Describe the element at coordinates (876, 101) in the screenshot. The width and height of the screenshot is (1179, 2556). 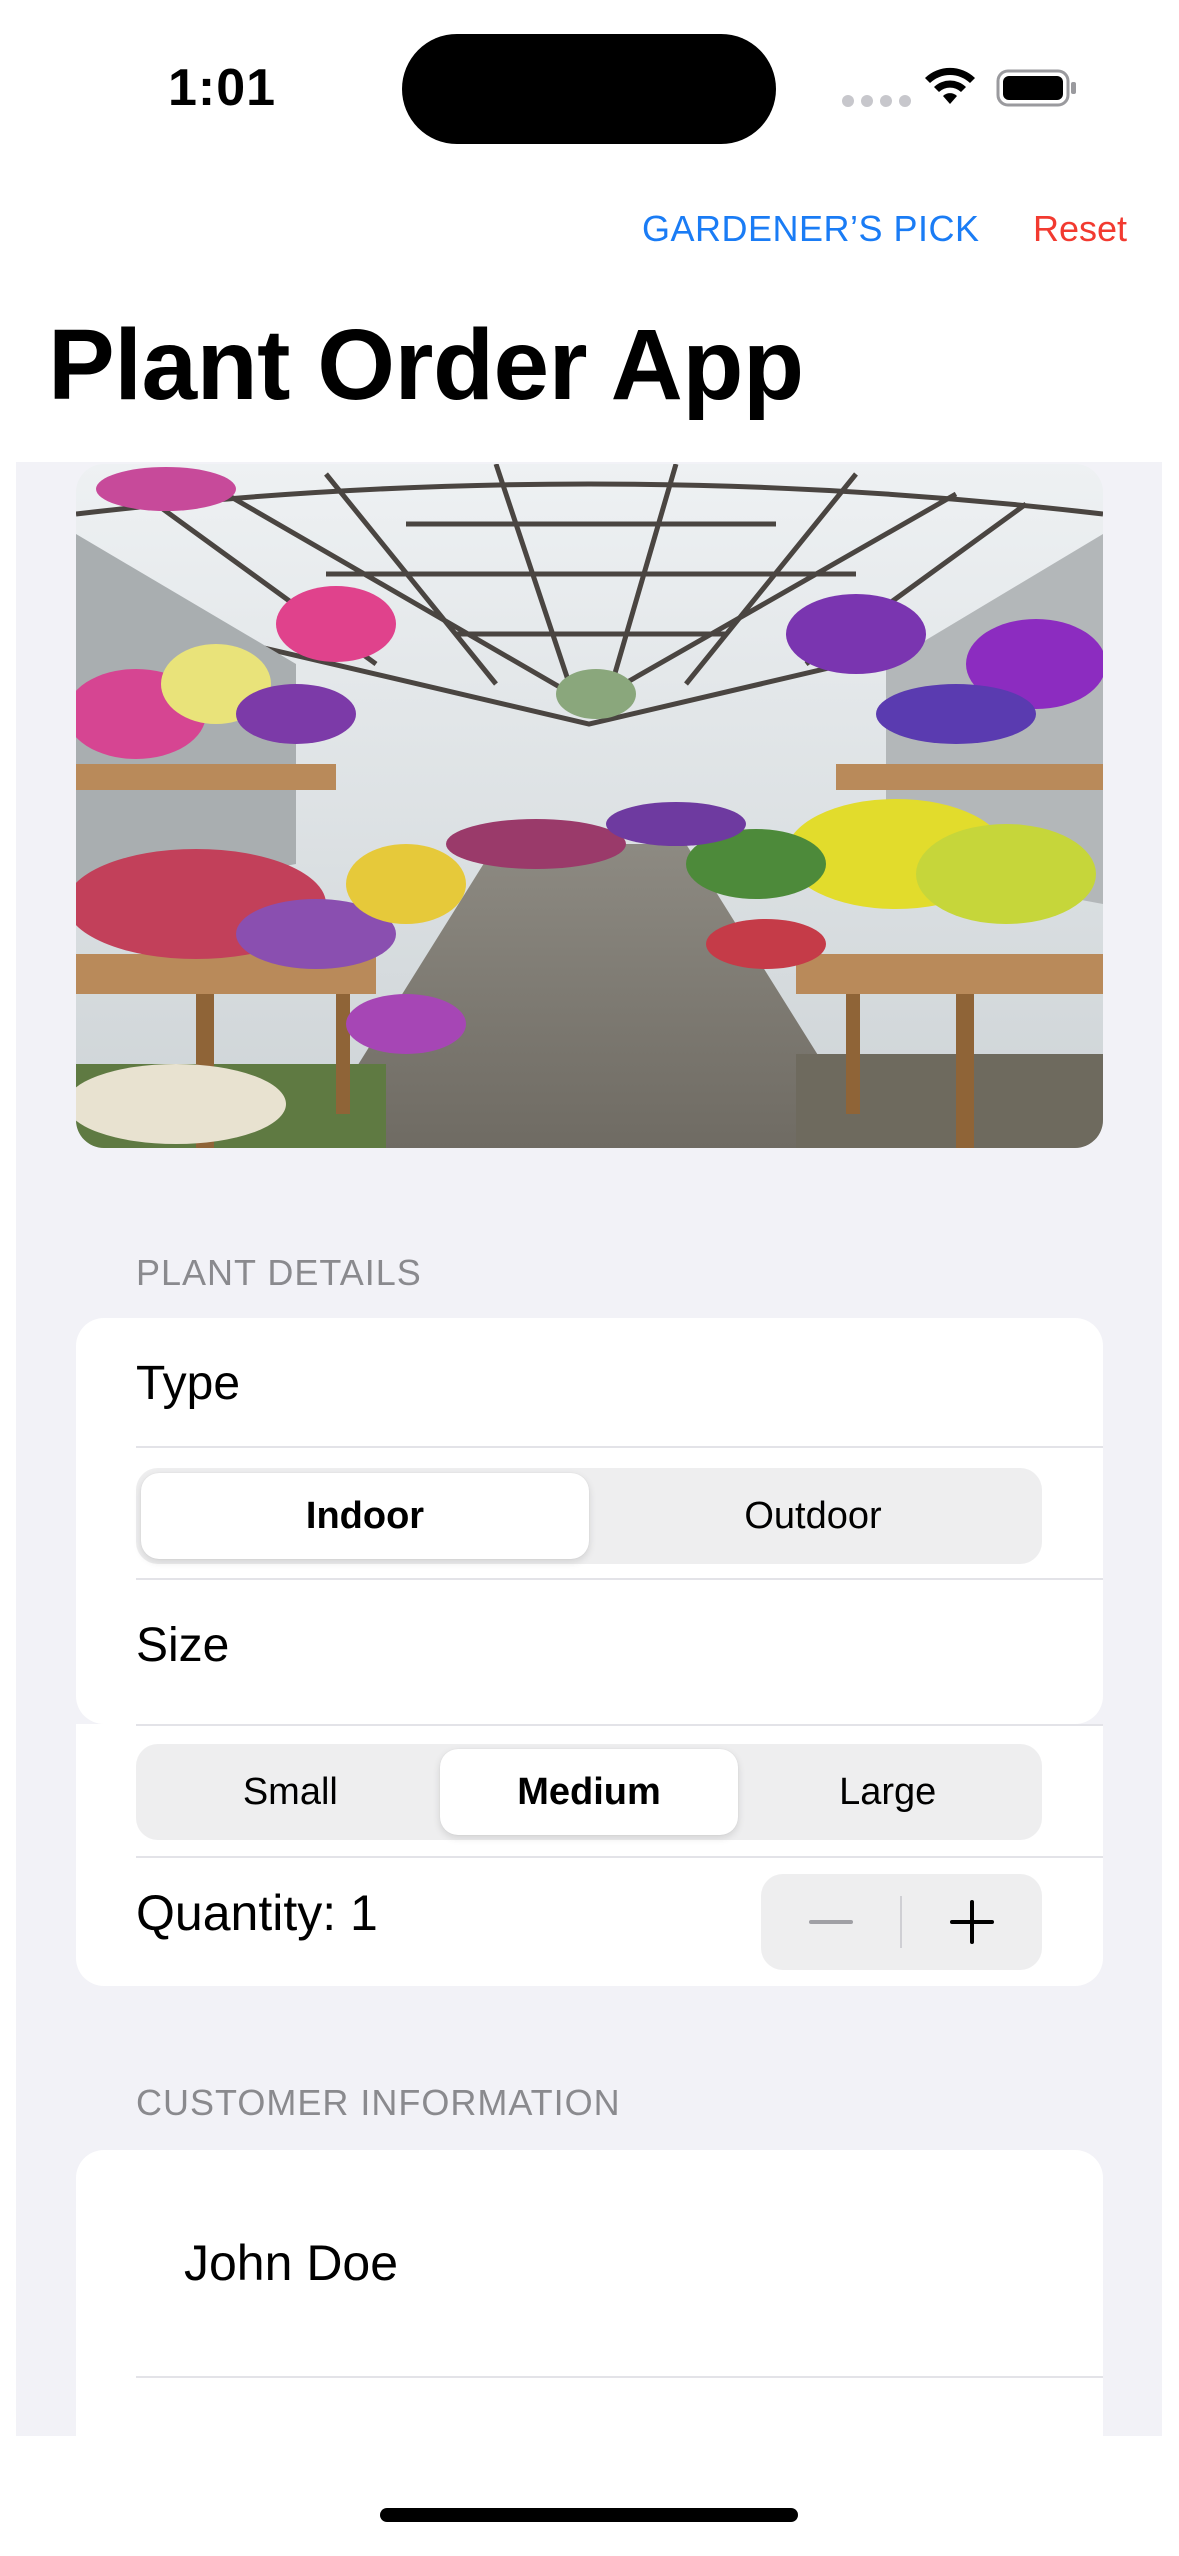
I see `cellular-signal-icon` at that location.